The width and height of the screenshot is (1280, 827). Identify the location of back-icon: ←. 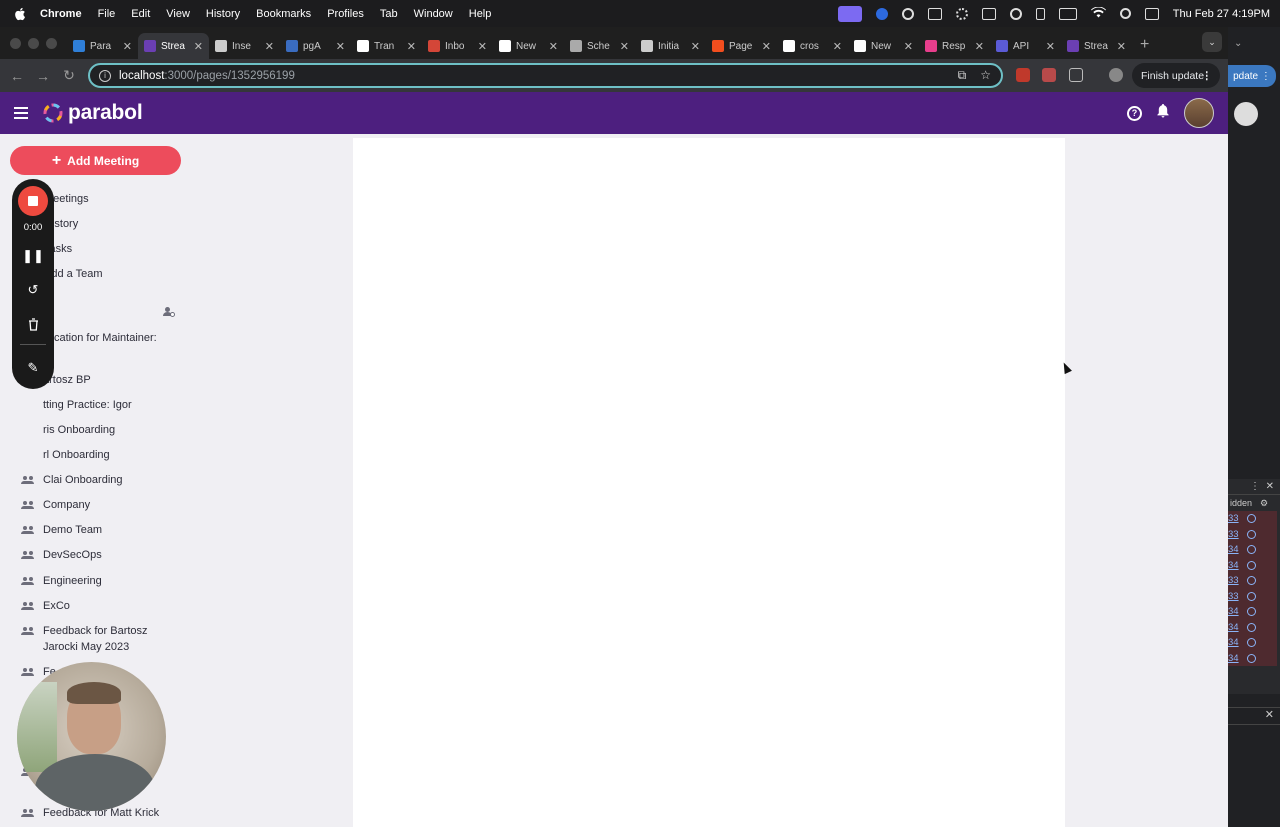
(17, 76).